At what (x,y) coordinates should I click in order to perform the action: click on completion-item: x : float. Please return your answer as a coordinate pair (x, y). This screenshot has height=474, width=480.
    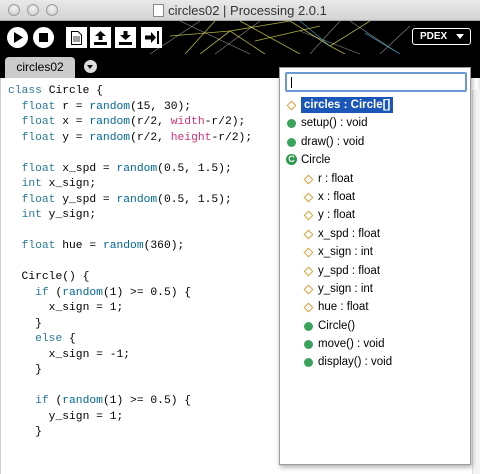
    Looking at the image, I should click on (375, 197).